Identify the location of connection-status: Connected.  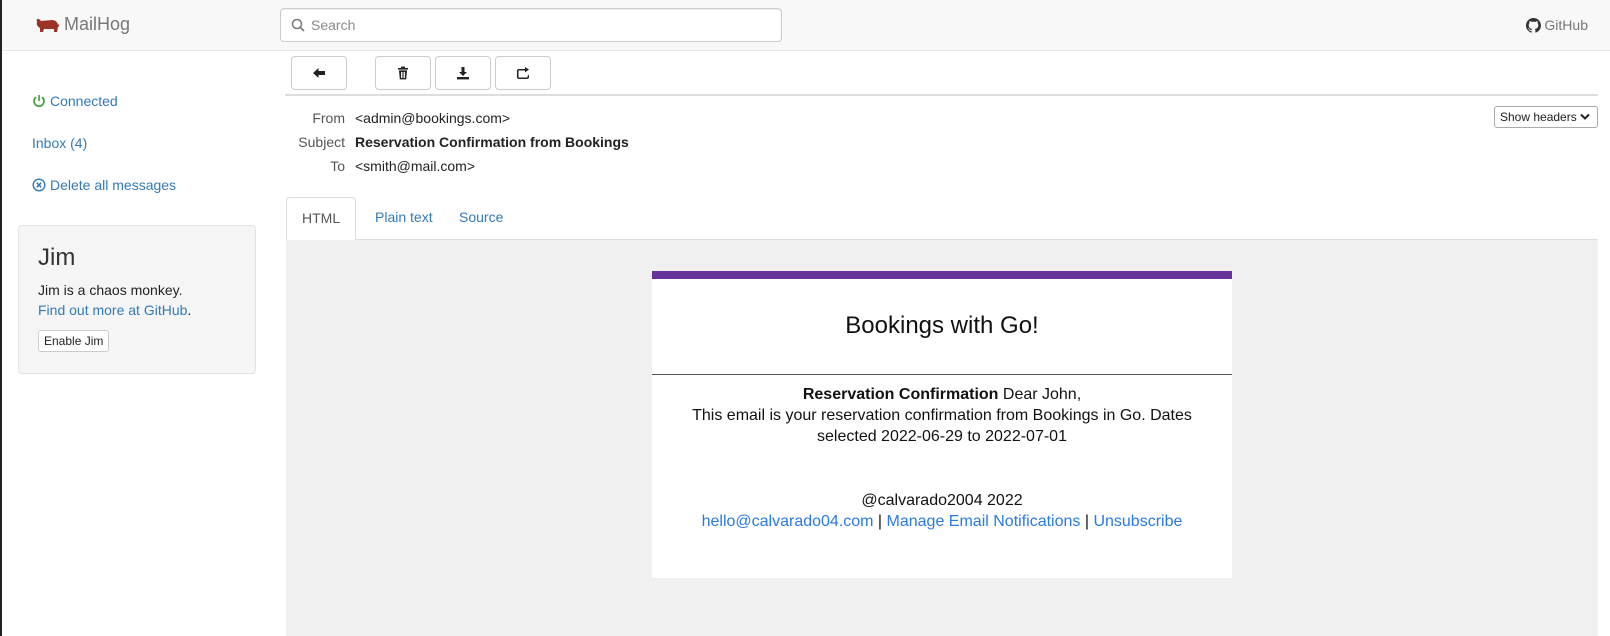
(75, 101).